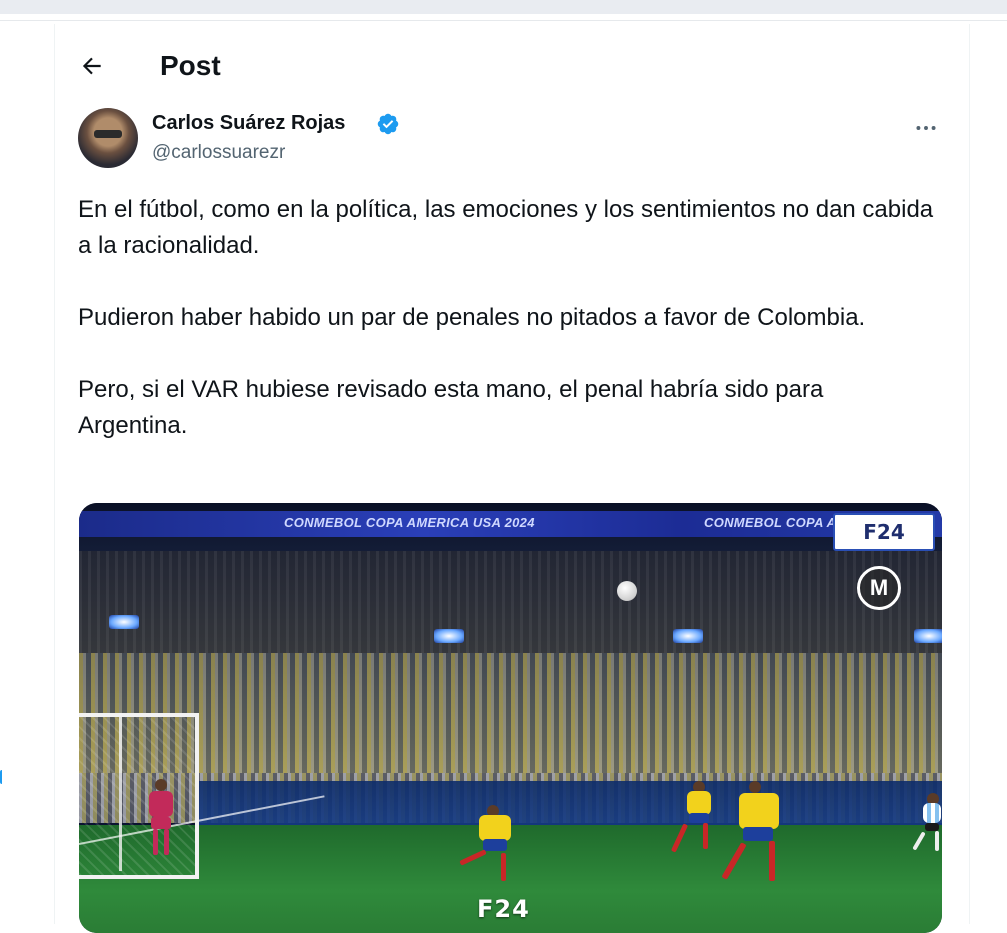 This screenshot has width=1007, height=933. Describe the element at coordinates (511, 139) in the screenshot. I see `author-row: Carlos Suárez Rojas @carlossuarezr` at that location.